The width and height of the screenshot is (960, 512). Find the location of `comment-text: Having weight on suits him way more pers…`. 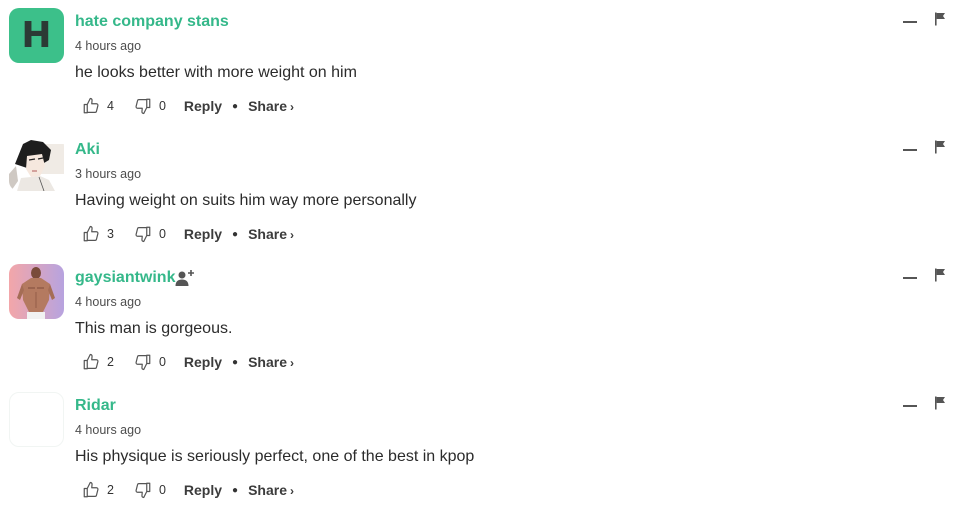

comment-text: Having weight on suits him way more pers… is located at coordinates (246, 200).